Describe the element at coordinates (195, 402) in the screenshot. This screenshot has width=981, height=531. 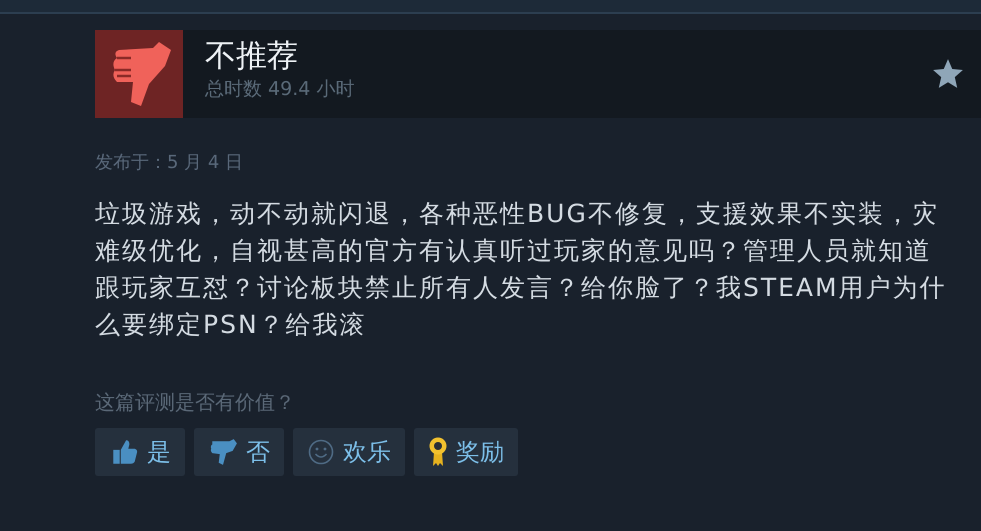
I see `helpful-question: 这篇评测是否有价值？` at that location.